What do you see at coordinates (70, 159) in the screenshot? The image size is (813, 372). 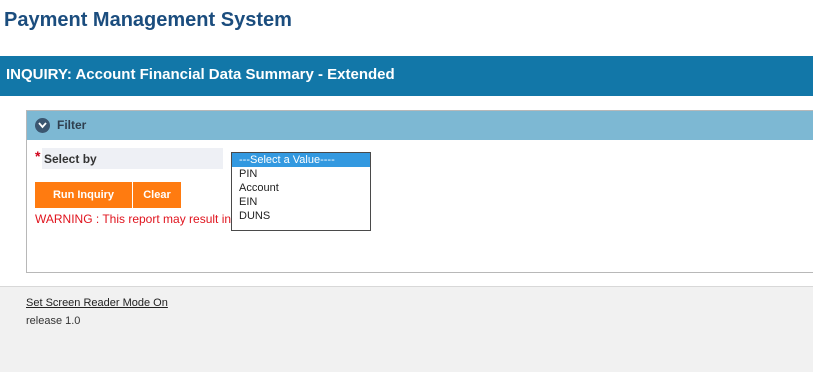 I see `select-by-label: Select by` at bounding box center [70, 159].